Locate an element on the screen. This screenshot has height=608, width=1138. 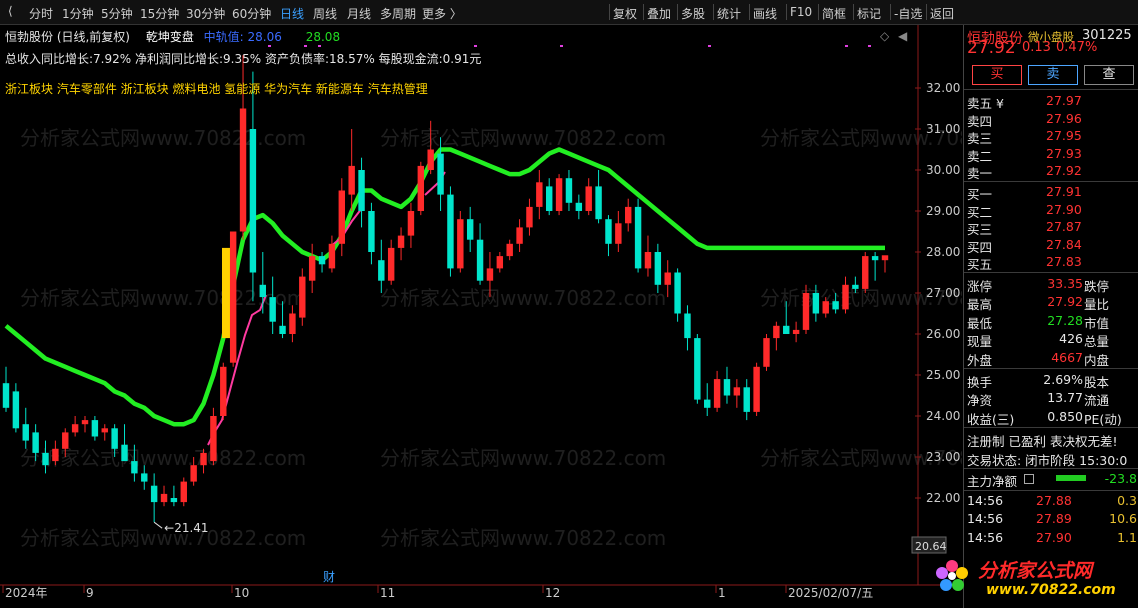
bid-price: 27.87 is located at coordinates (1064, 227).